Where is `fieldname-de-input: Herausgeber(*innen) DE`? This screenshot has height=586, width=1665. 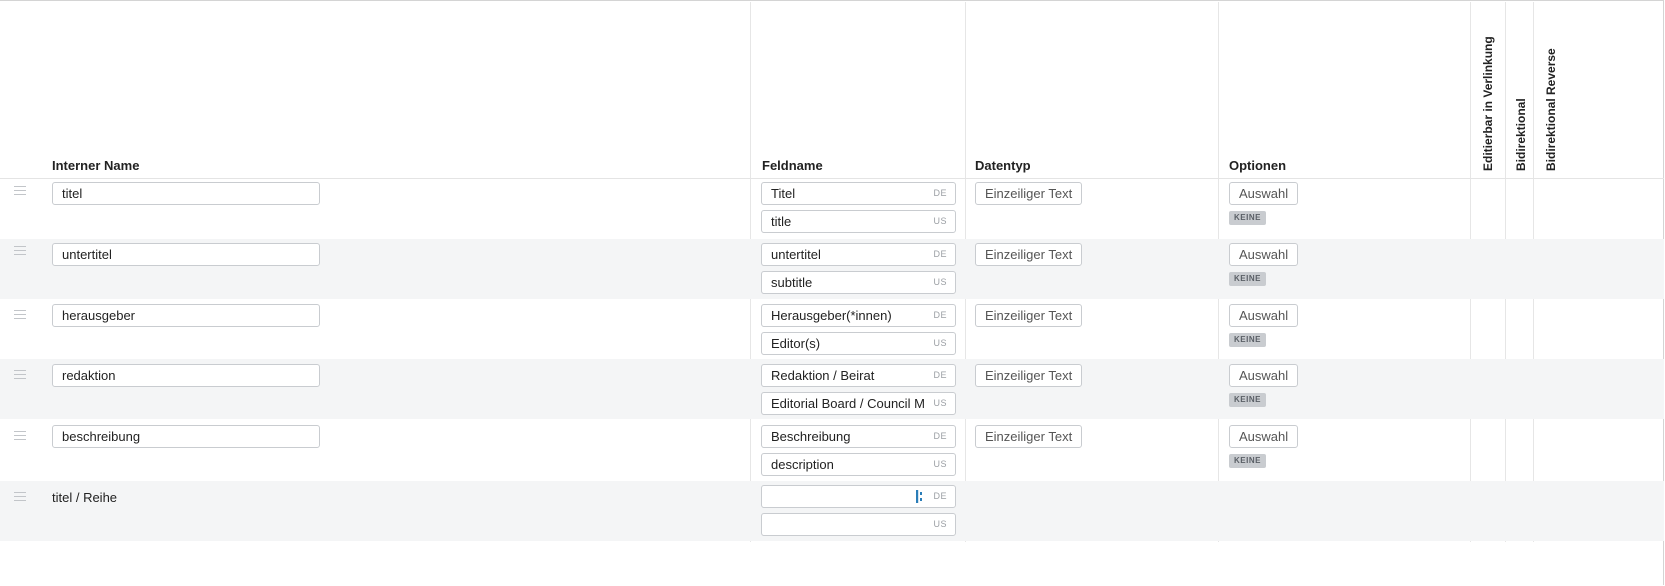 fieldname-de-input: Herausgeber(*innen) DE is located at coordinates (858, 315).